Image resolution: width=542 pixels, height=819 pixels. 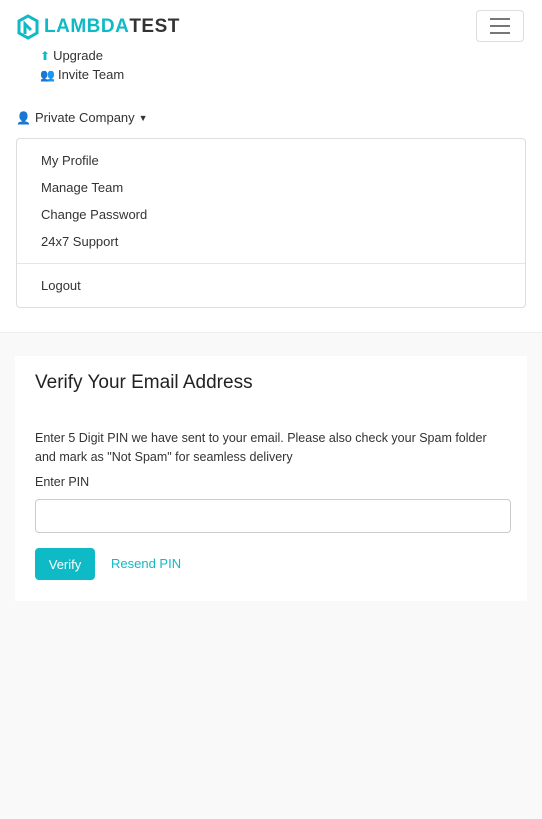 I want to click on pin-input, so click(x=273, y=516).